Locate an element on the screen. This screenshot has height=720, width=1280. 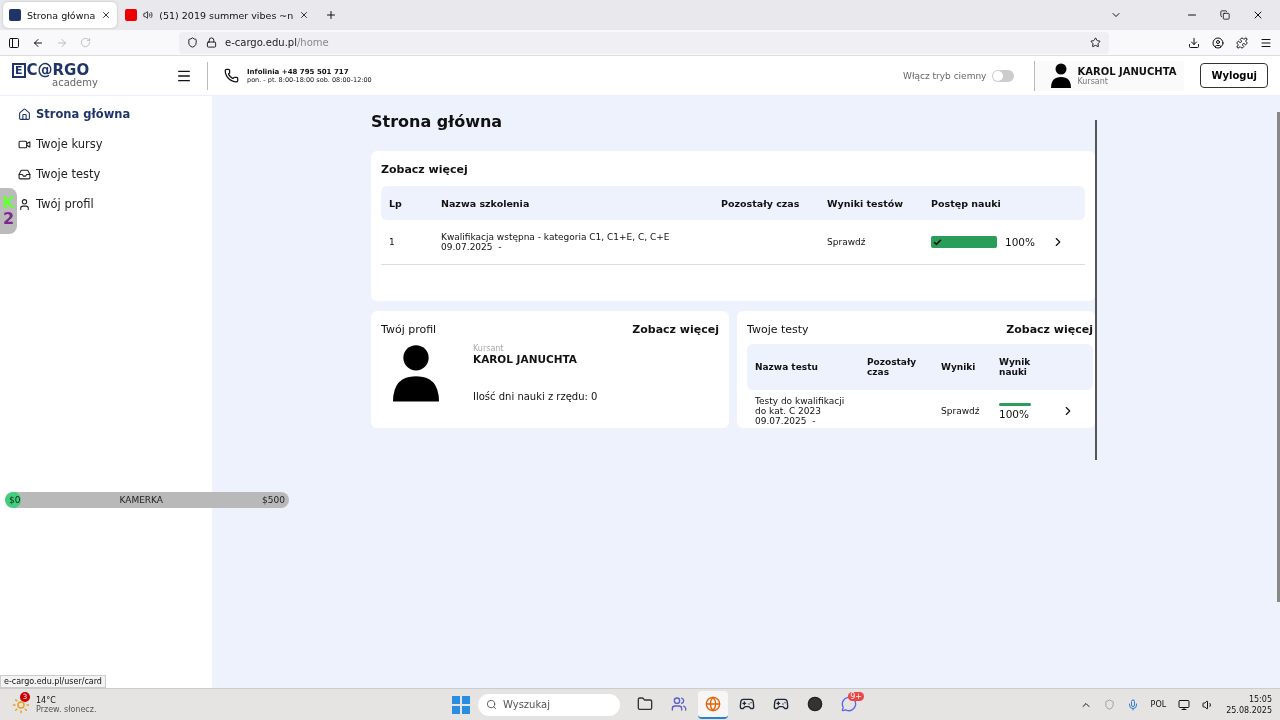
record-icon is located at coordinates (815, 703).